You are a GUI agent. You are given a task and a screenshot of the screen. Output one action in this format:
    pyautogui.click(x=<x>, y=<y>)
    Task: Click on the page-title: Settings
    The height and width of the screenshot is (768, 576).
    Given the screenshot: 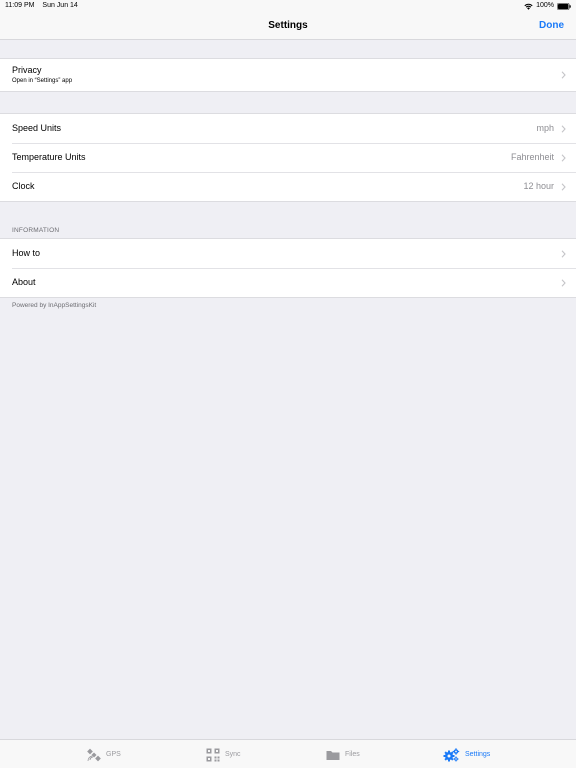 What is the action you would take?
    pyautogui.click(x=288, y=25)
    